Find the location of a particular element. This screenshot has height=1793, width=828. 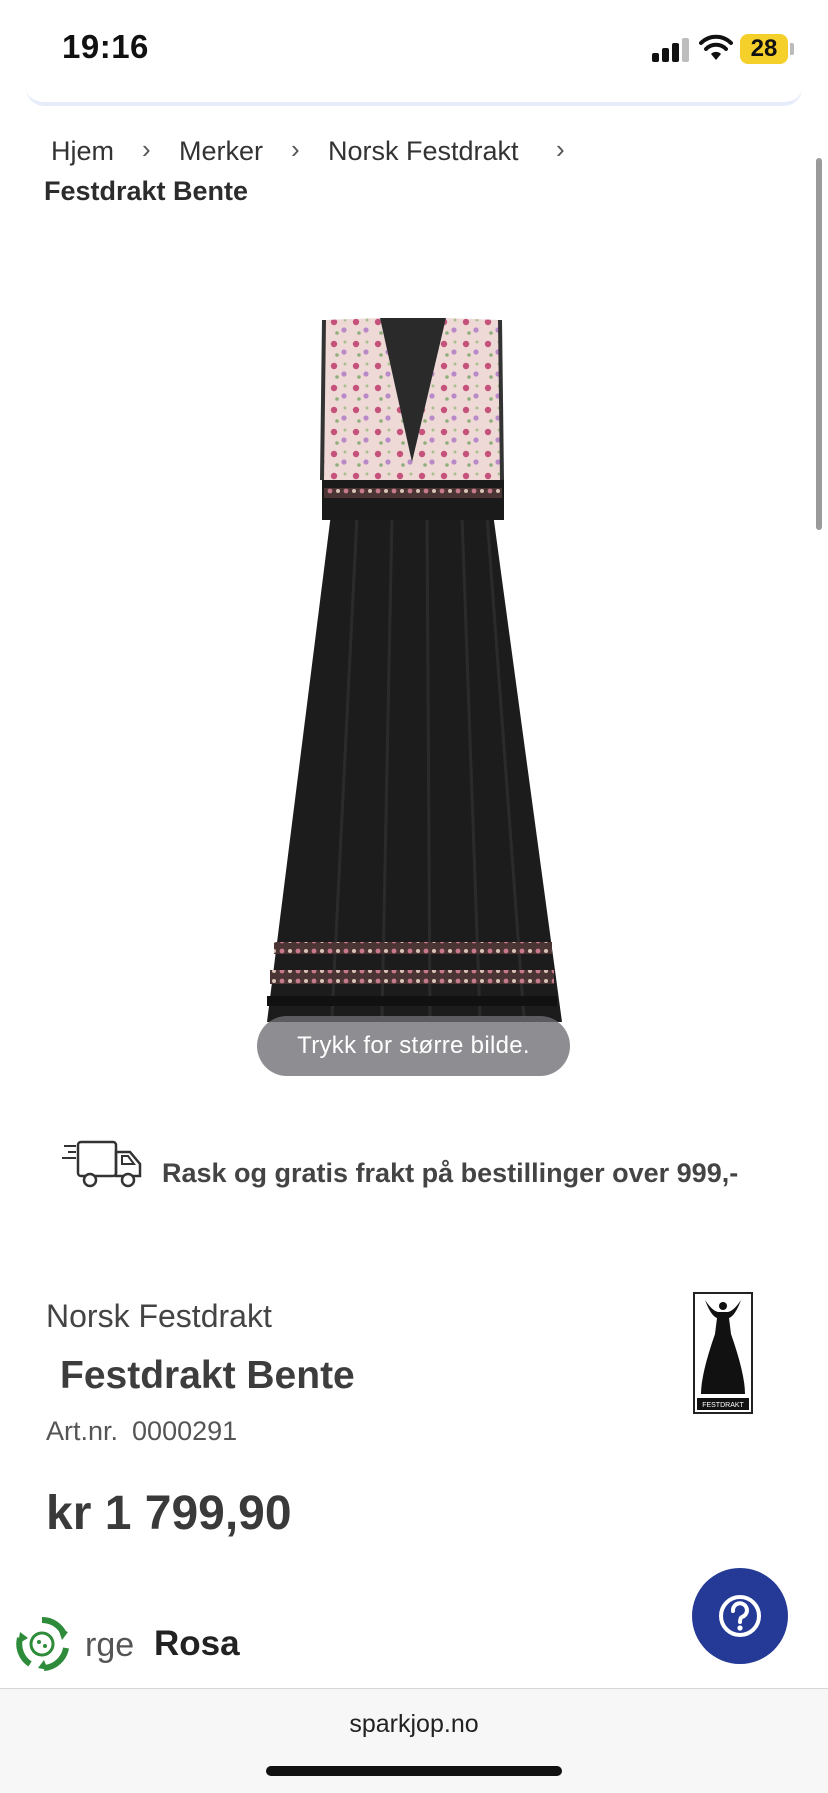

battery-indicator: 28 is located at coordinates (764, 49).